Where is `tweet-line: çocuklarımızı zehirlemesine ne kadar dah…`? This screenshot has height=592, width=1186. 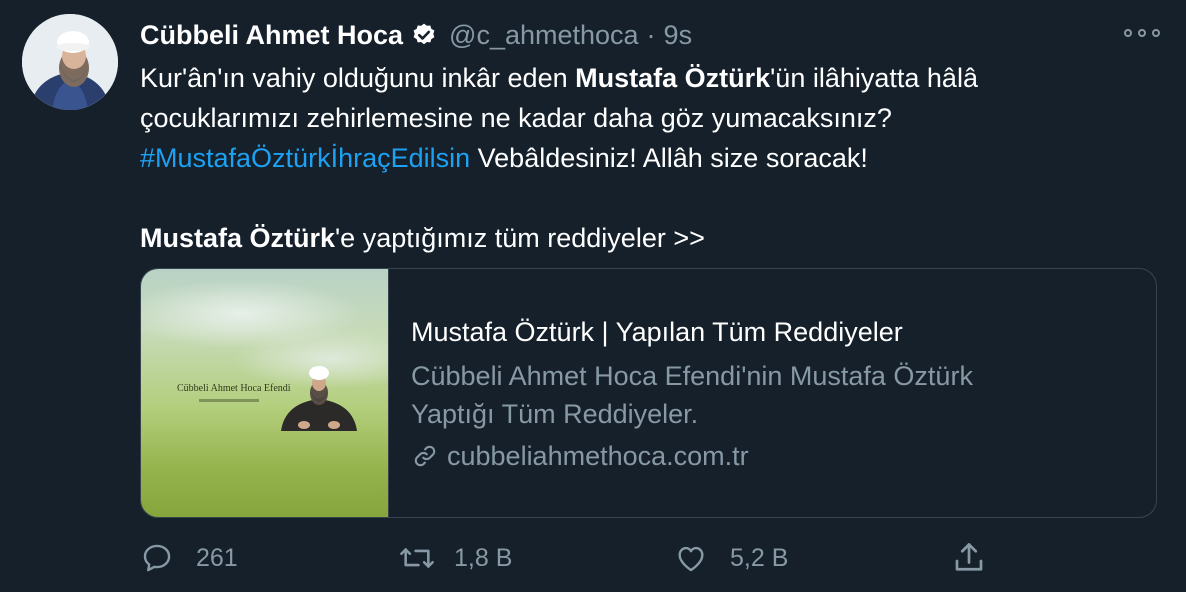
tweet-line: çocuklarımızı zehirlemesine ne kadar dah… is located at coordinates (516, 118).